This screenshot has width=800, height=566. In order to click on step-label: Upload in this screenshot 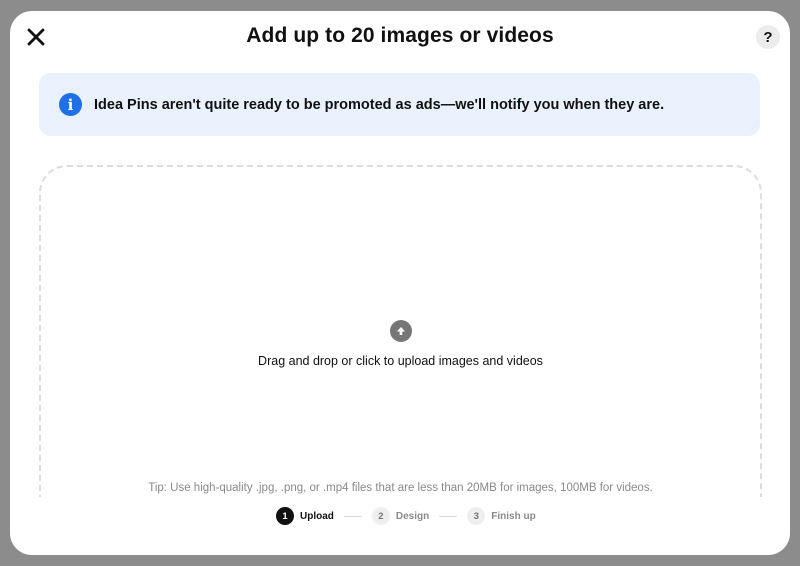, I will do `click(317, 516)`.